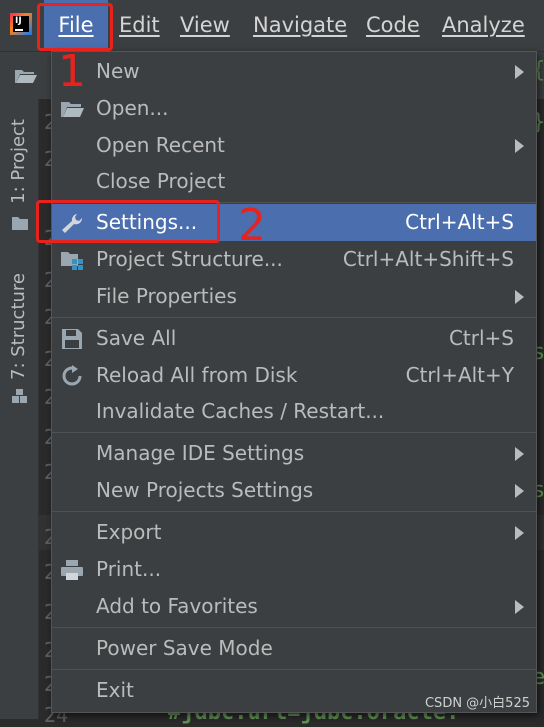  I want to click on menu-item-manage-ide-settings: Manage IDE Settings, so click(294, 453).